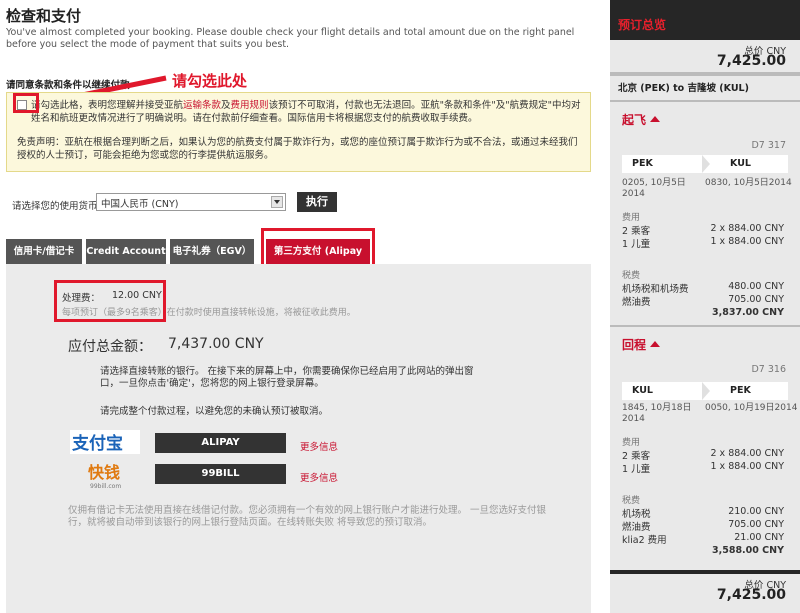 This screenshot has height=613, width=800. Describe the element at coordinates (748, 312) in the screenshot. I see `outbound-subtotal-value: 3,837.00 CNY` at that location.